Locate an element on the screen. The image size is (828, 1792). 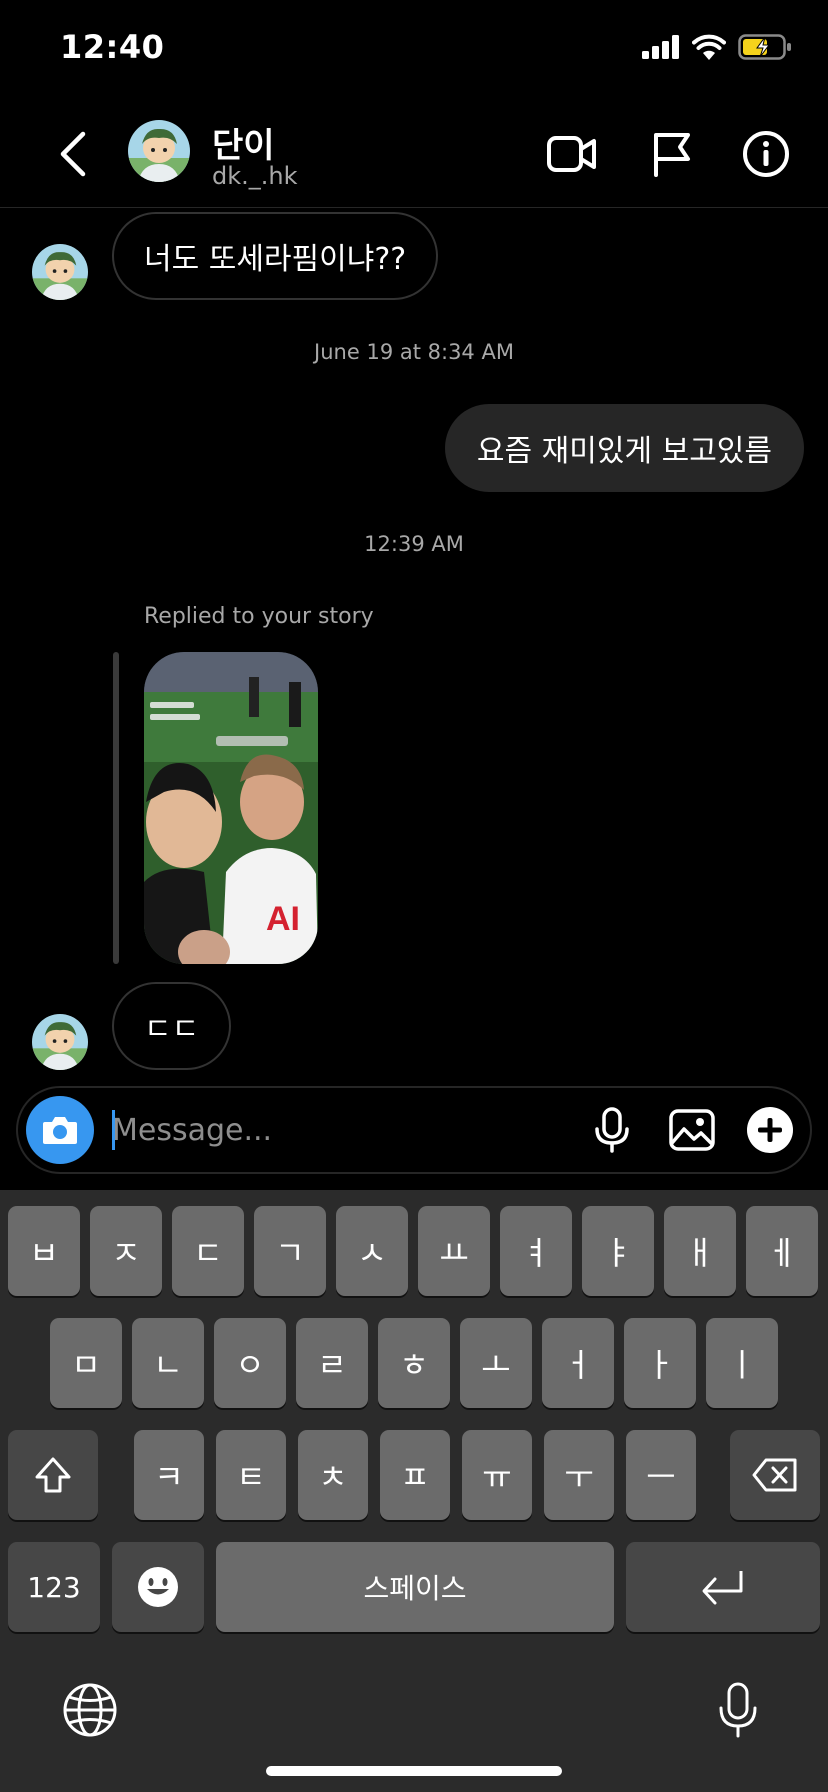
more-options-button is located at coordinates (770, 1130).